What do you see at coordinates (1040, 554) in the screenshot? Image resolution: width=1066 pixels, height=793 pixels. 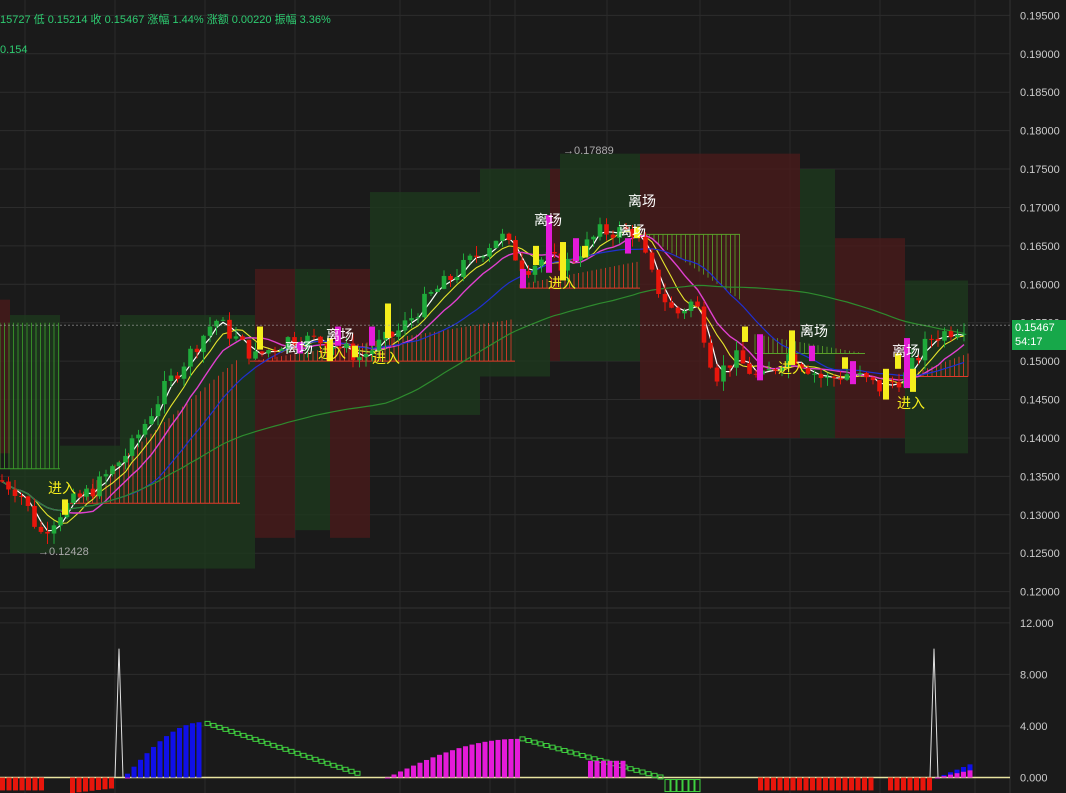 I see `price-tick-label: 0.12500` at bounding box center [1040, 554].